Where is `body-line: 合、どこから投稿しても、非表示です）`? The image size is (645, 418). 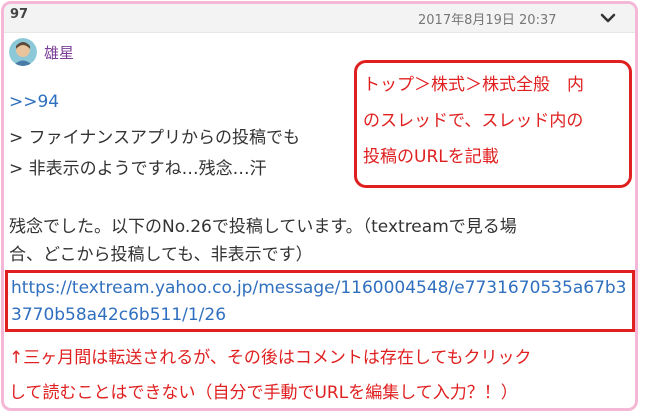 body-line: 合、どこから投稿しても、非表示です） is located at coordinates (161, 255).